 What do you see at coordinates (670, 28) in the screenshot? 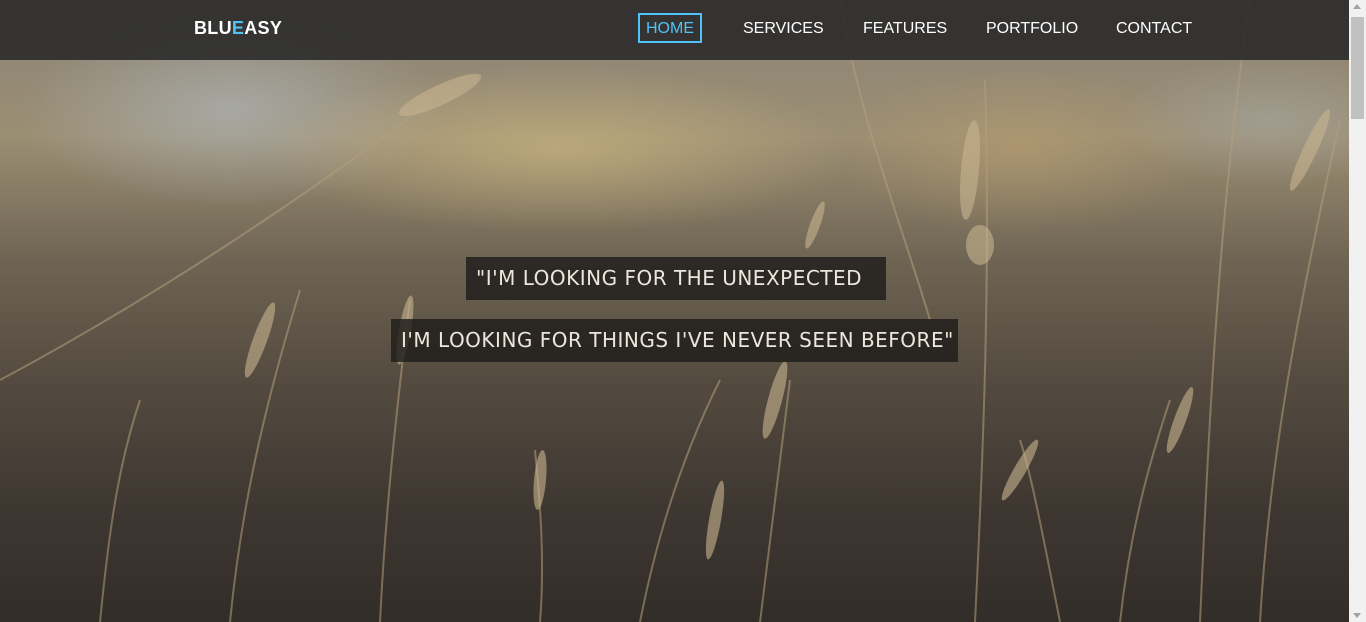
I see `nav-home: HOME` at bounding box center [670, 28].